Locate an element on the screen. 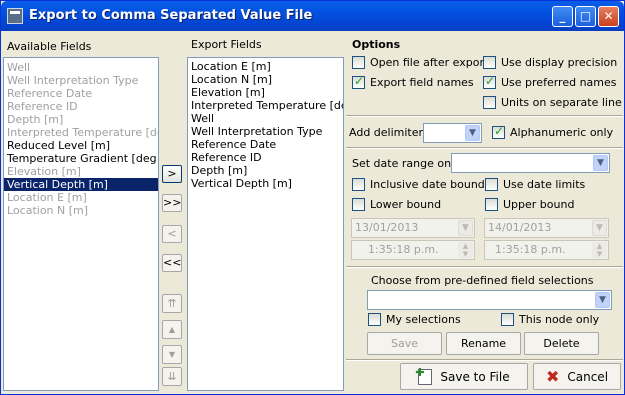 The image size is (625, 395). close-button: ✕ is located at coordinates (608, 16).